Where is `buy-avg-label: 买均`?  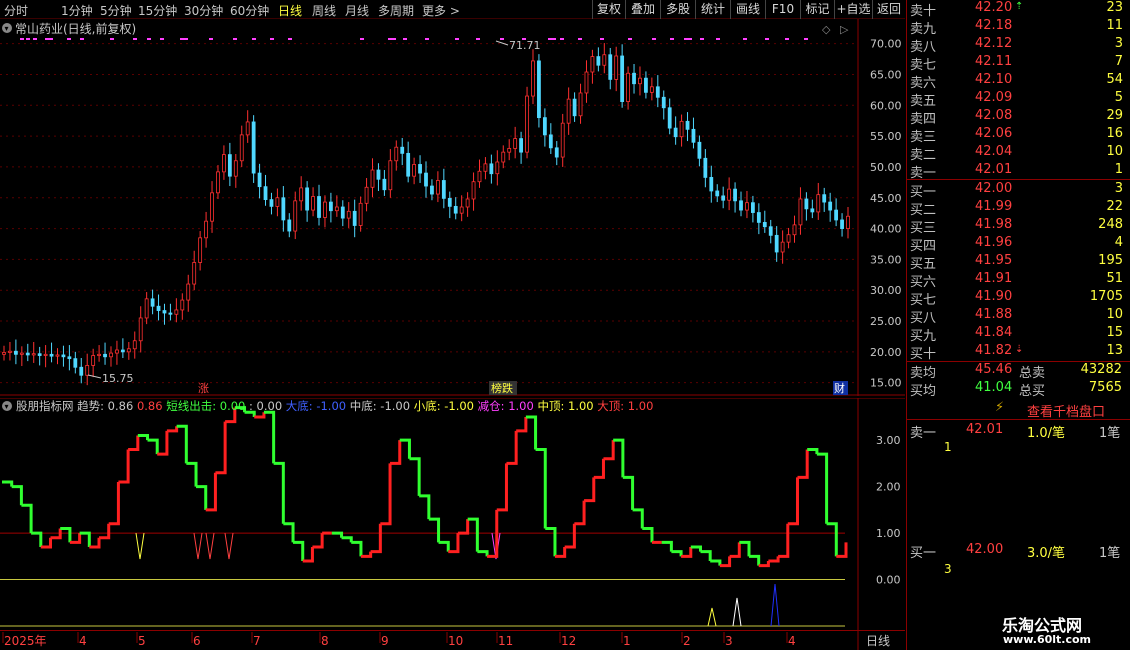
buy-avg-label: 买均 is located at coordinates (923, 391).